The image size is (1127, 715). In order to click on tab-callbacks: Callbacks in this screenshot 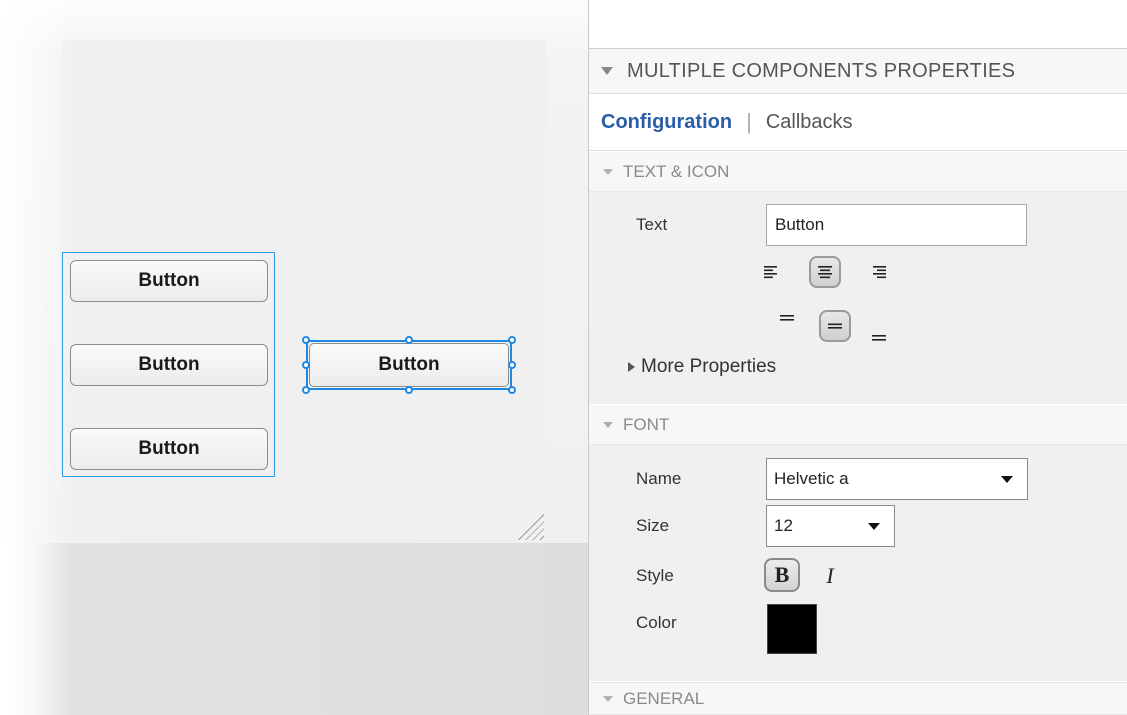, I will do `click(809, 122)`.